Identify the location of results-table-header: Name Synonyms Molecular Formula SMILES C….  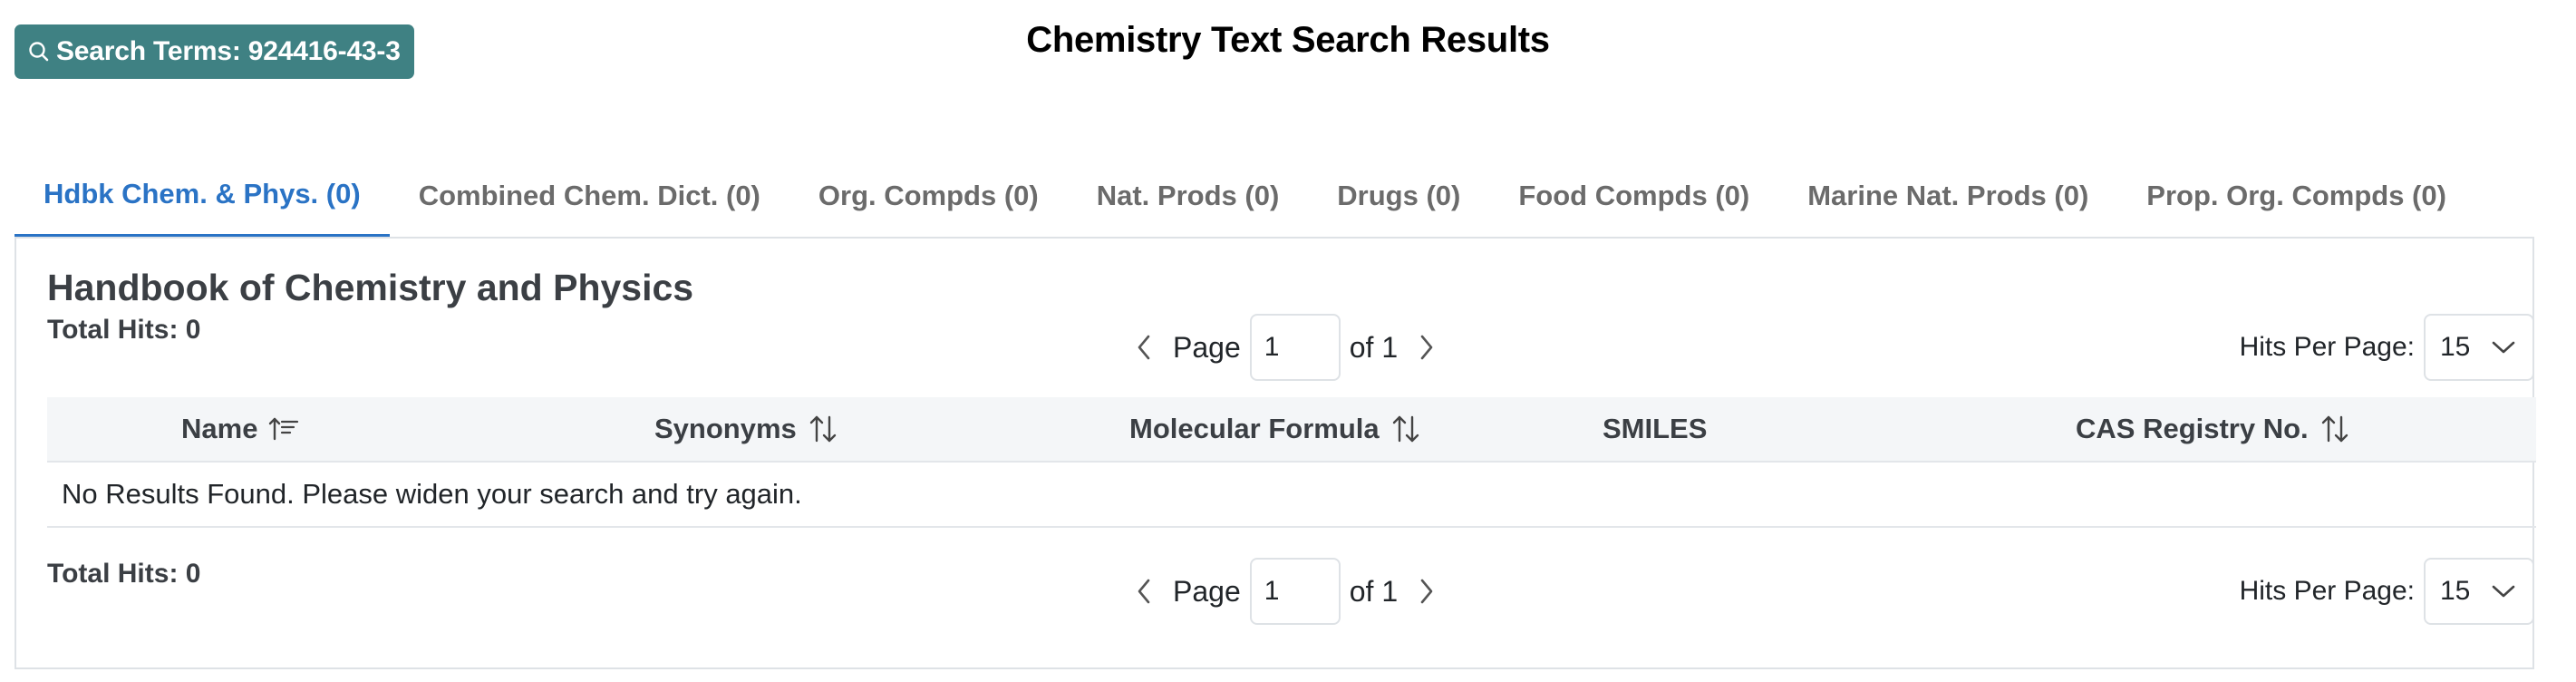
(1291, 430).